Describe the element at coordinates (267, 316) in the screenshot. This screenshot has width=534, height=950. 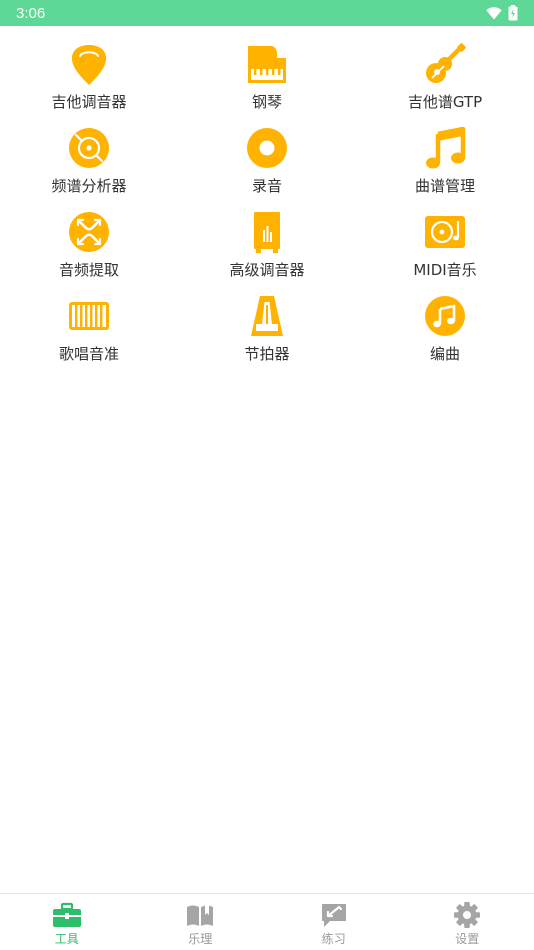
I see `metronome-icon` at that location.